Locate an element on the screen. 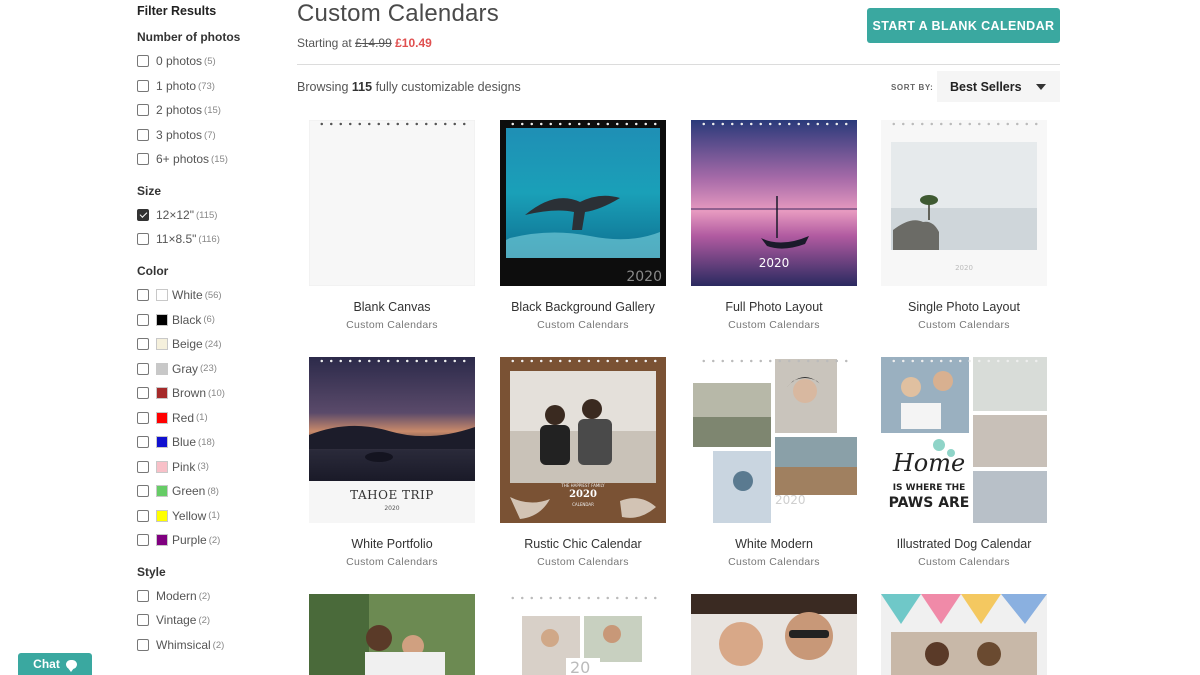  filter-option-count: (6) is located at coordinates (209, 319).